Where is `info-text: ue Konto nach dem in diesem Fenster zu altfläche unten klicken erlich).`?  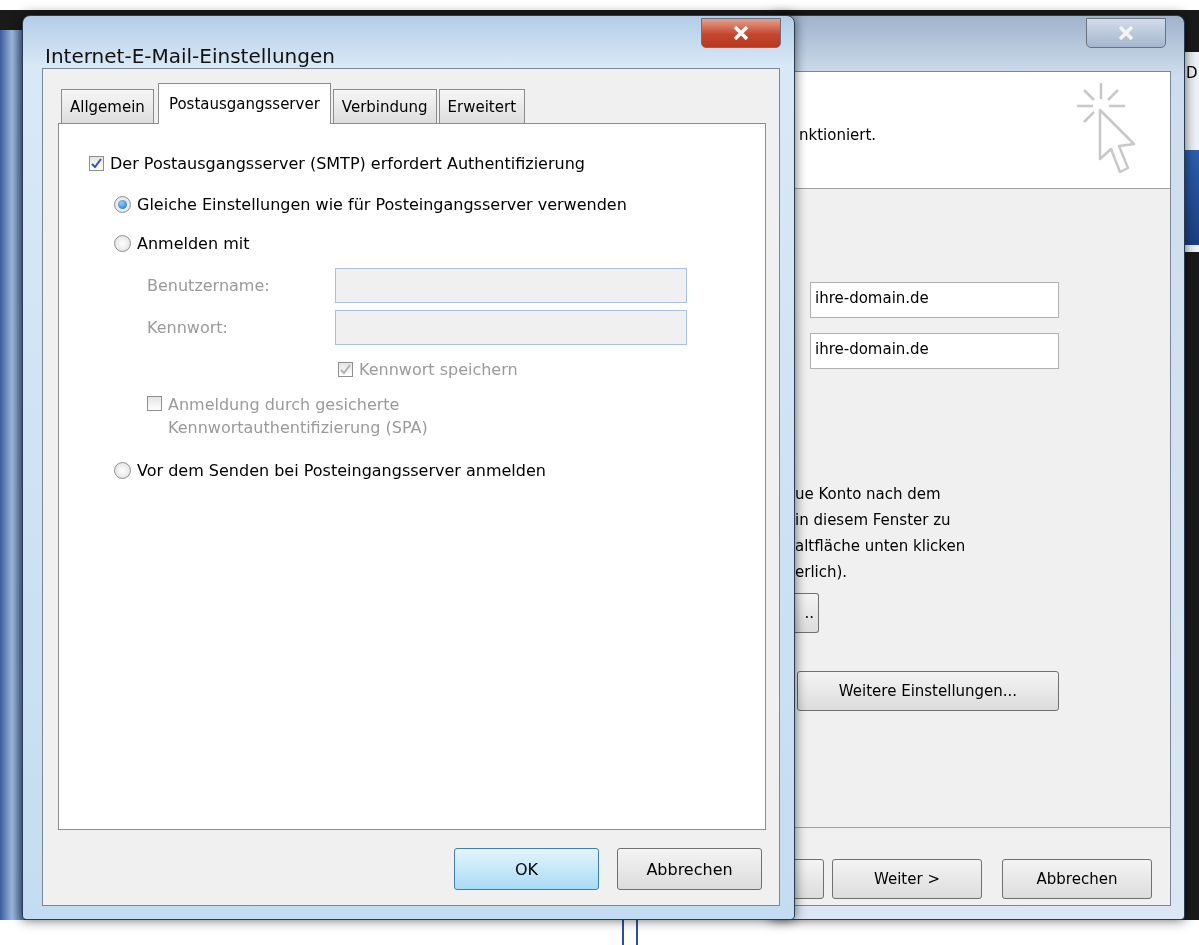 info-text: ue Konto nach dem in diesem Fenster zu altfläche unten klicken erlich). is located at coordinates (880, 533).